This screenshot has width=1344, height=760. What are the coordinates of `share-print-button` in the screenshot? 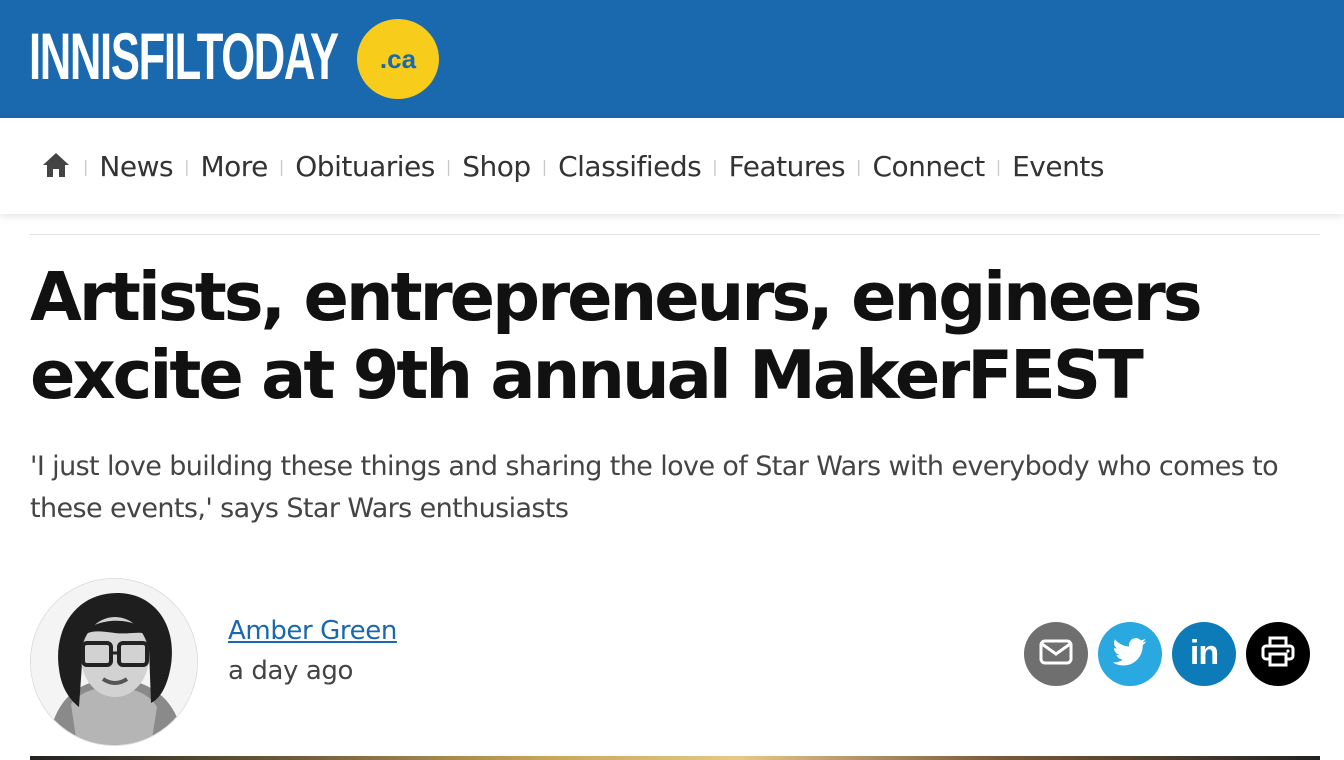 It's located at (1278, 654).